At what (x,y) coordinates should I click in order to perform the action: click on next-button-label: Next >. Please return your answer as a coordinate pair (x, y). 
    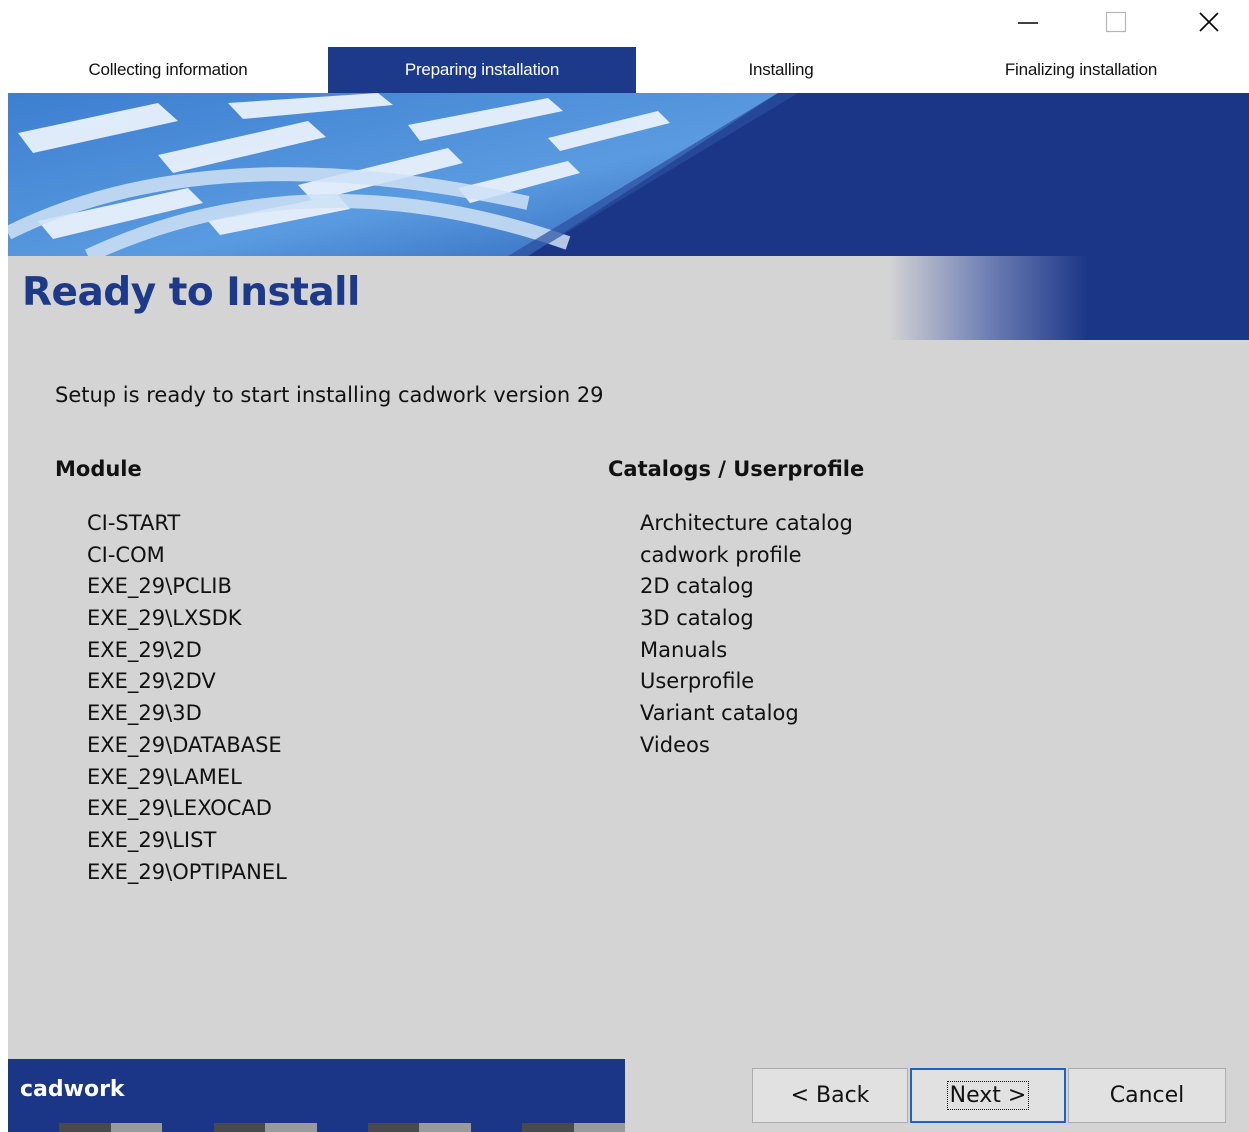
    Looking at the image, I should click on (988, 1095).